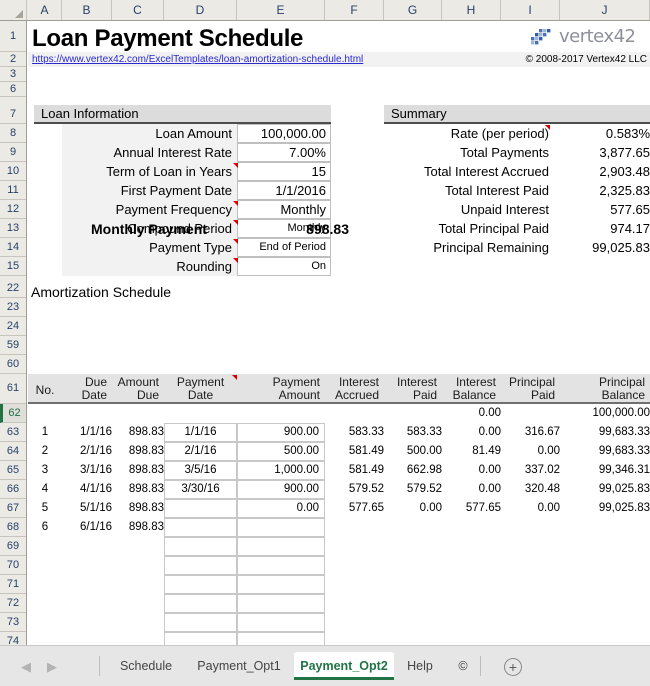 The width and height of the screenshot is (650, 686). What do you see at coordinates (13, 89) in the screenshot?
I see `row-header-6: 6` at bounding box center [13, 89].